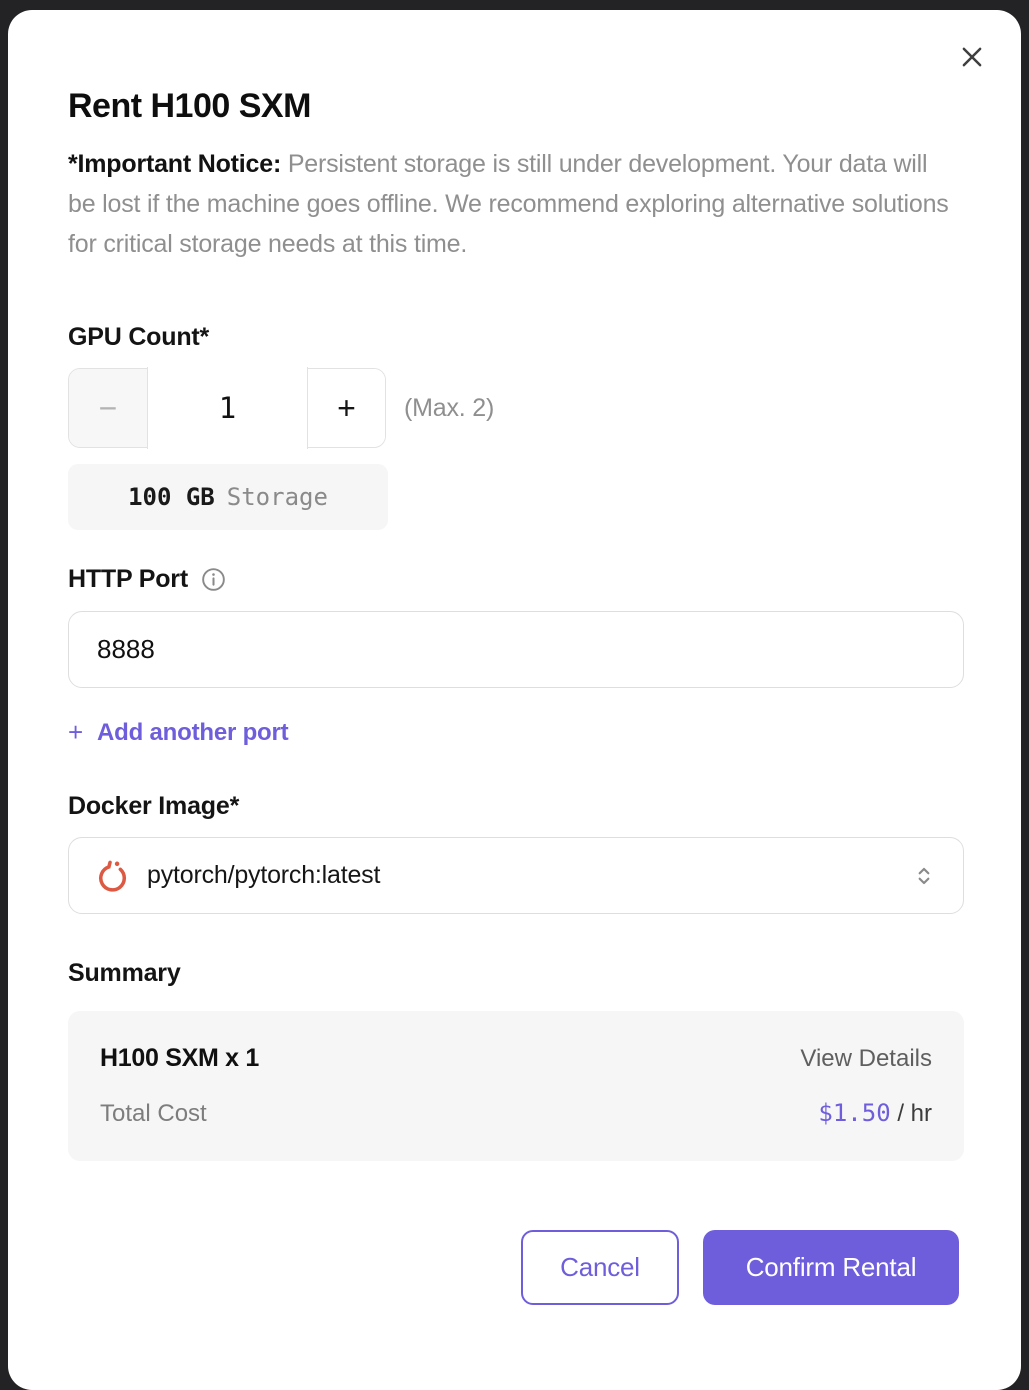 This screenshot has width=1029, height=1390. I want to click on action-buttons-row: Cancel Confirm Rental, so click(513, 1267).